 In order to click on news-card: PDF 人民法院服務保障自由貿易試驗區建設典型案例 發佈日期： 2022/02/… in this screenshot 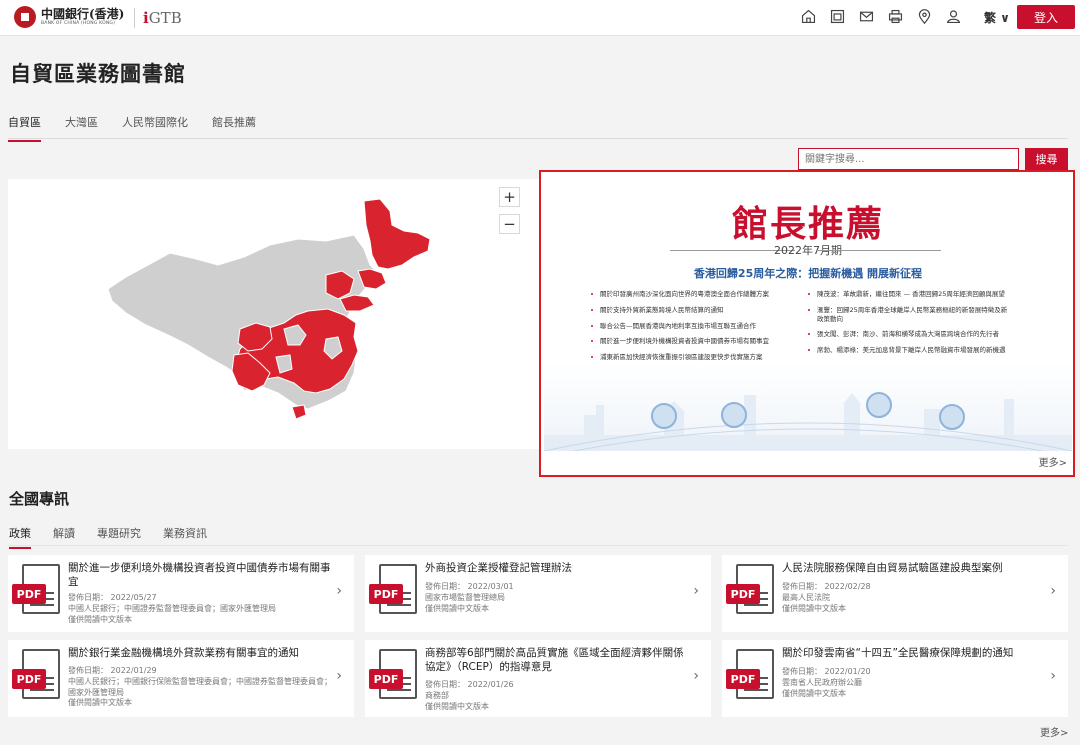, I will do `click(895, 593)`.